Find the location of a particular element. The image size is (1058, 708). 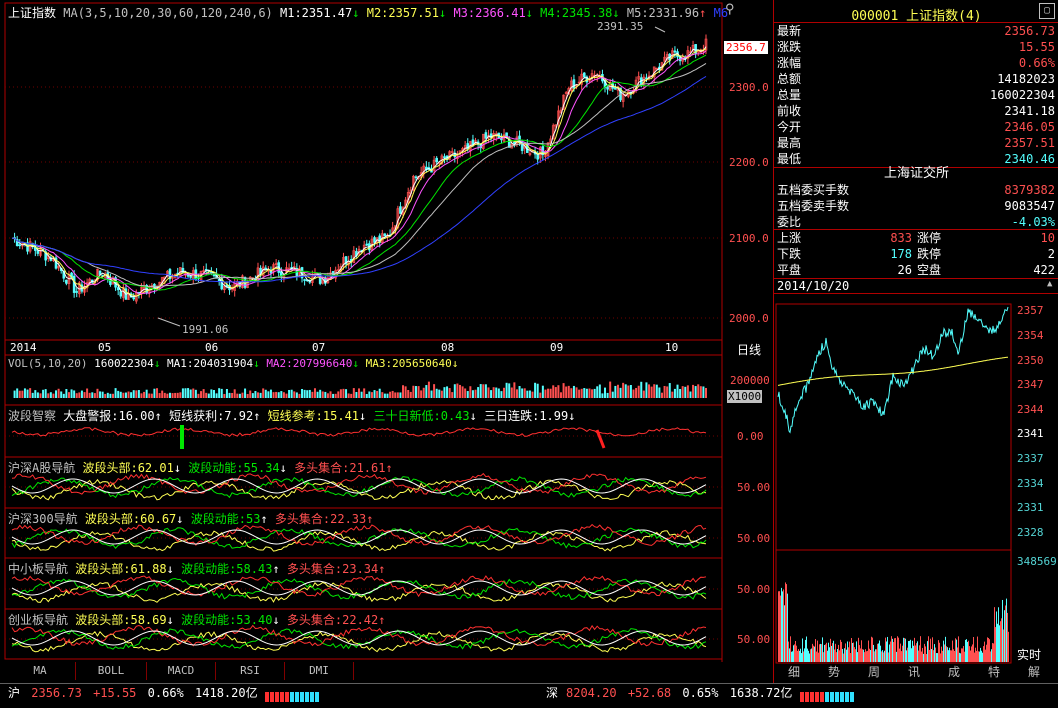

tab-deal: 成 is located at coordinates (954, 672).